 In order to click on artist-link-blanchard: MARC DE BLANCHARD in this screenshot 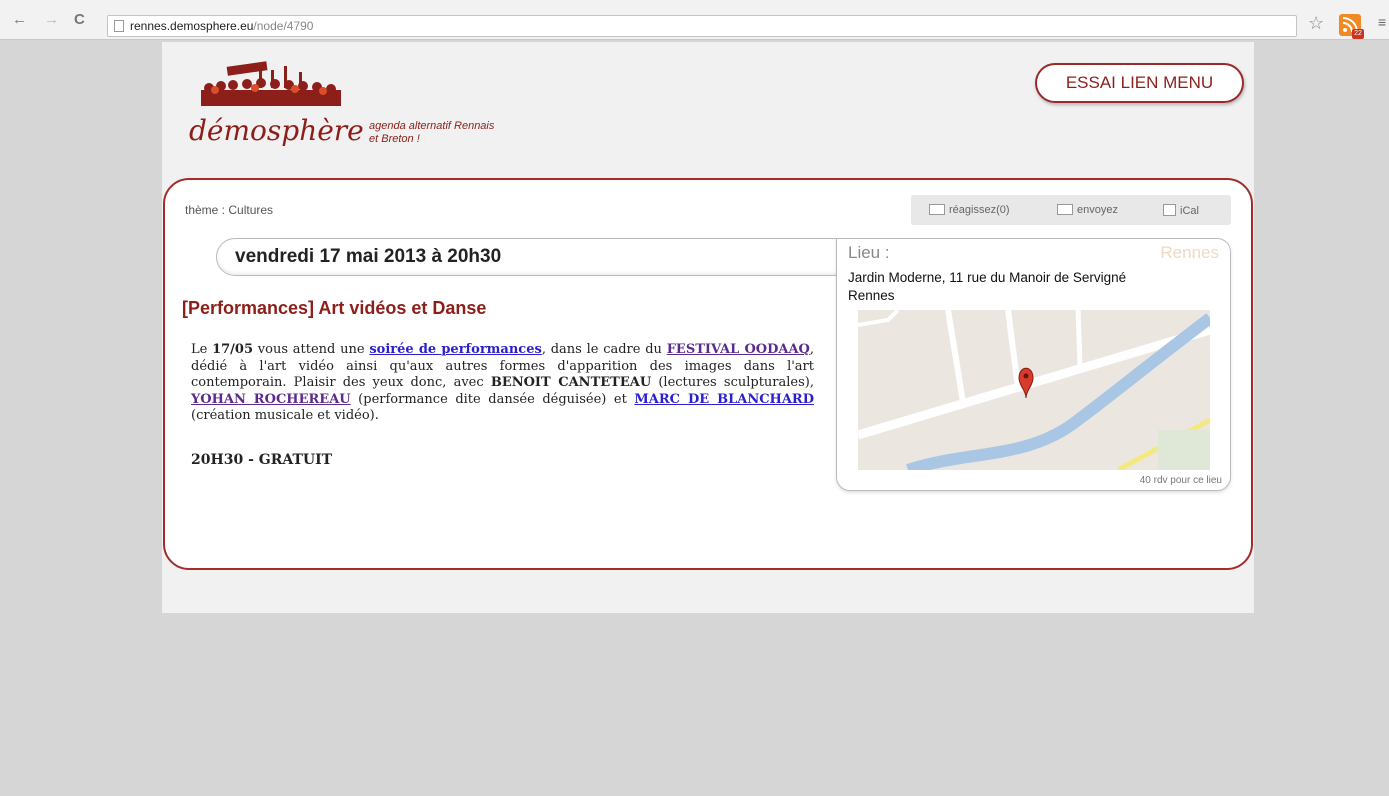, I will do `click(724, 399)`.